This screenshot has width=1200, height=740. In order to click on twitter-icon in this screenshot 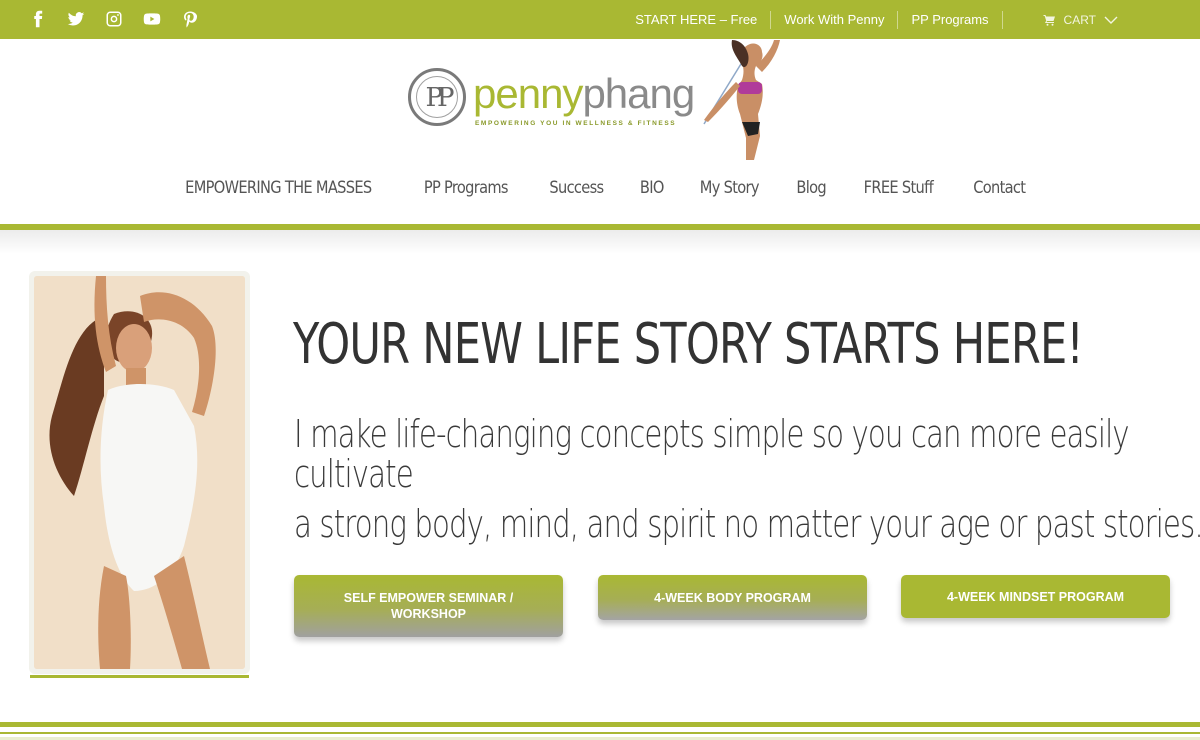, I will do `click(76, 19)`.